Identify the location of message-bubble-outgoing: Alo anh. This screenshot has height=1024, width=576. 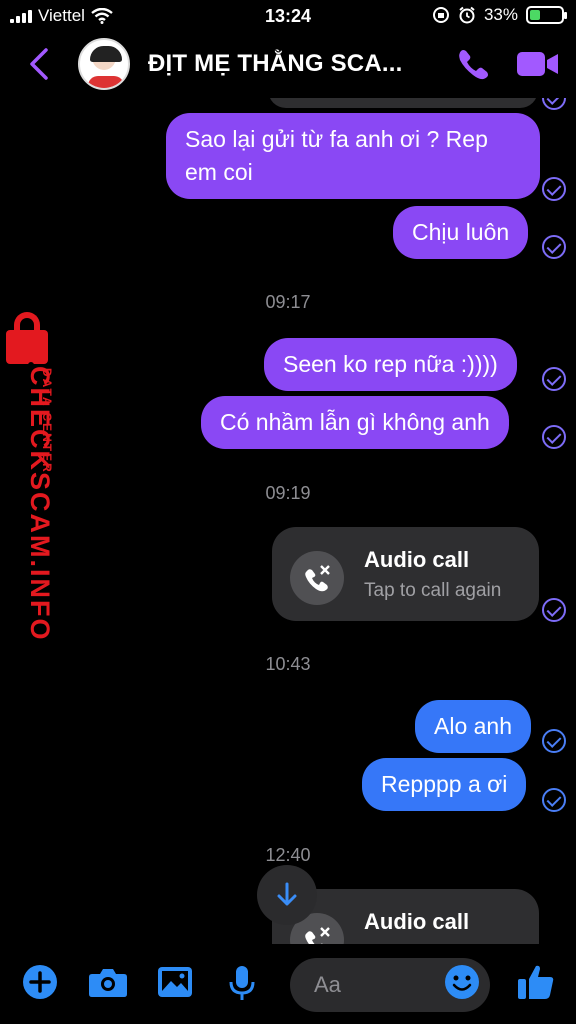
(473, 726).